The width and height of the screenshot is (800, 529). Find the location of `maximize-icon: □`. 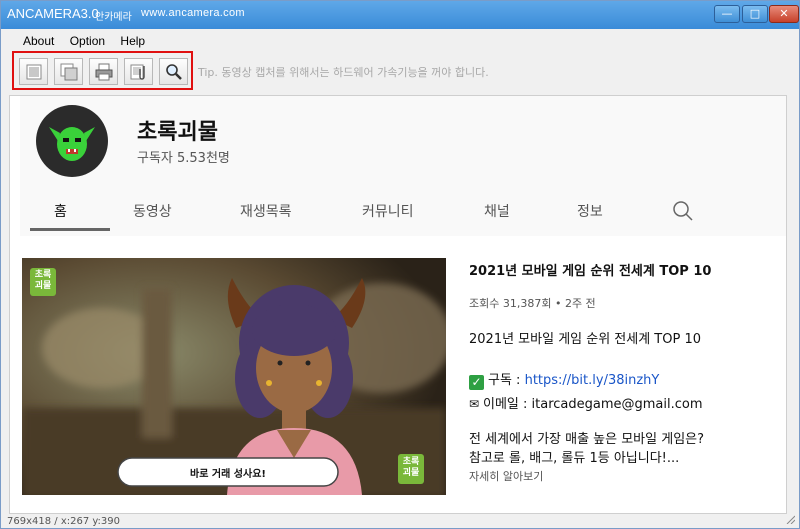

maximize-icon: □ is located at coordinates (755, 13).